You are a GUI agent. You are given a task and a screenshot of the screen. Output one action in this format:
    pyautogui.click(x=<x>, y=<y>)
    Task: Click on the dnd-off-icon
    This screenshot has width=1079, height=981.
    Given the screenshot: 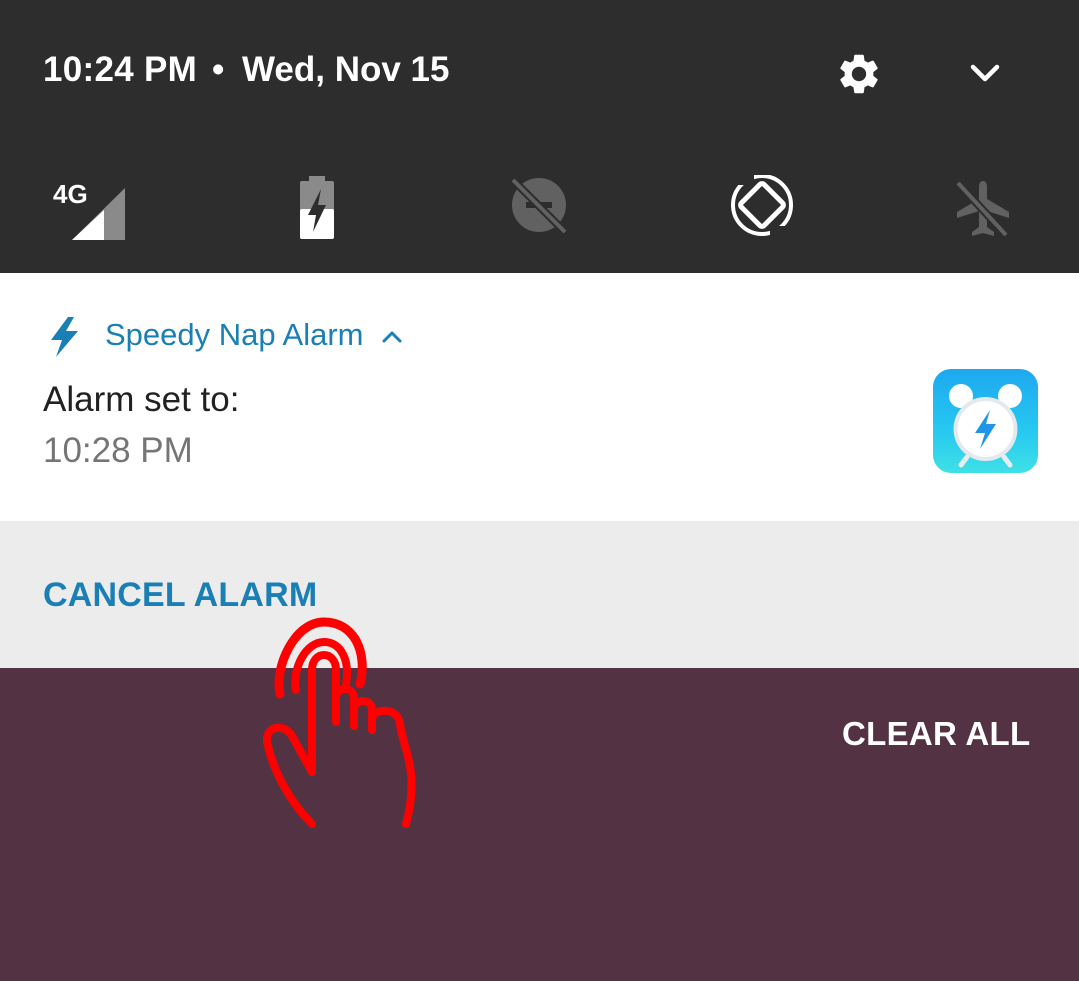 What is the action you would take?
    pyautogui.click(x=539, y=210)
    